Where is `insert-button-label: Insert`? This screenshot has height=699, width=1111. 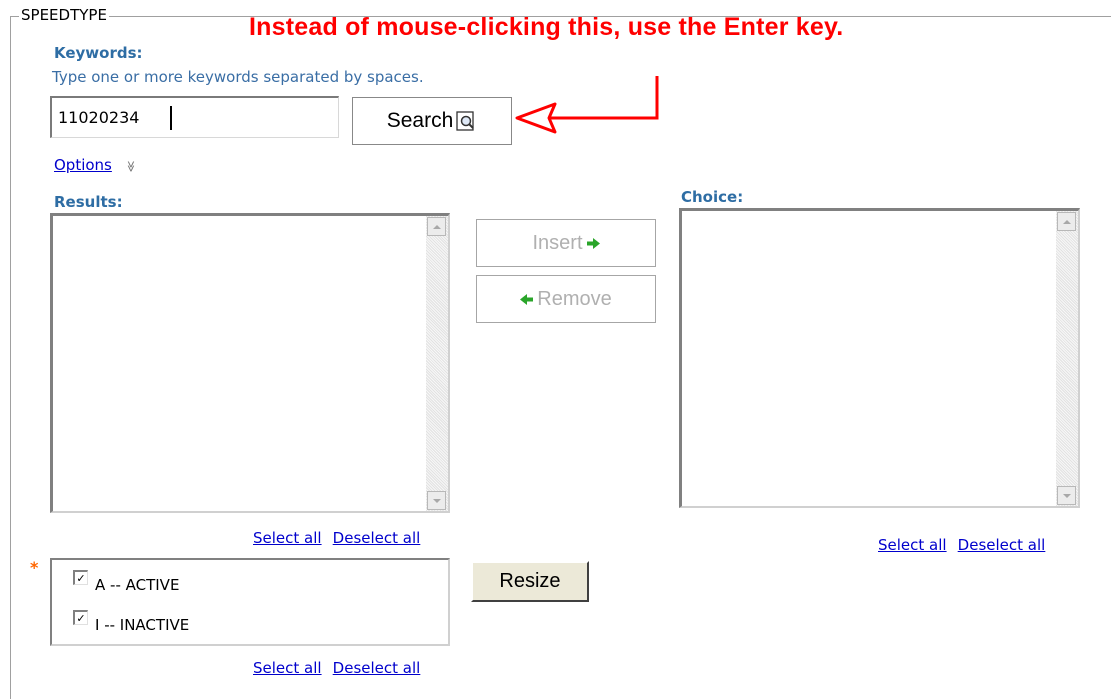 insert-button-label: Insert is located at coordinates (557, 242).